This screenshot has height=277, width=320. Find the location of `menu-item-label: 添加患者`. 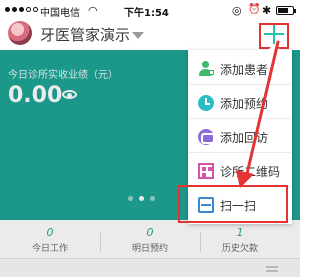

menu-item-label: 添加患者 is located at coordinates (244, 70).